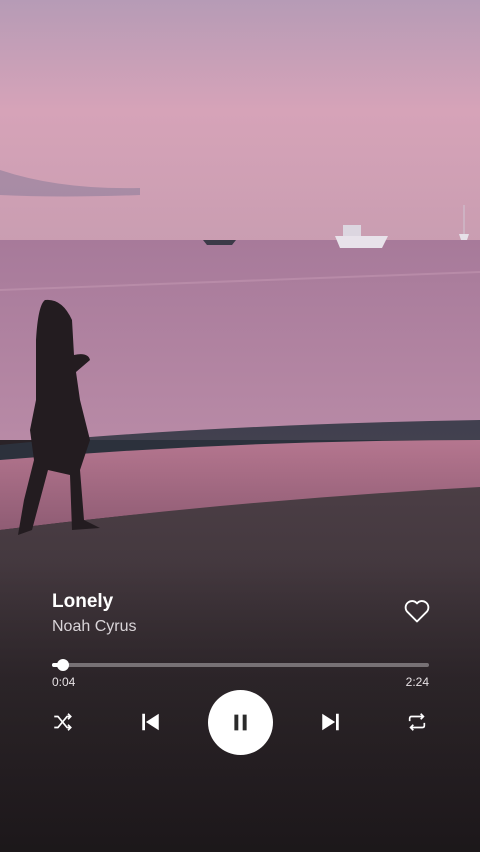  I want to click on shuffle-icon, so click(62, 722).